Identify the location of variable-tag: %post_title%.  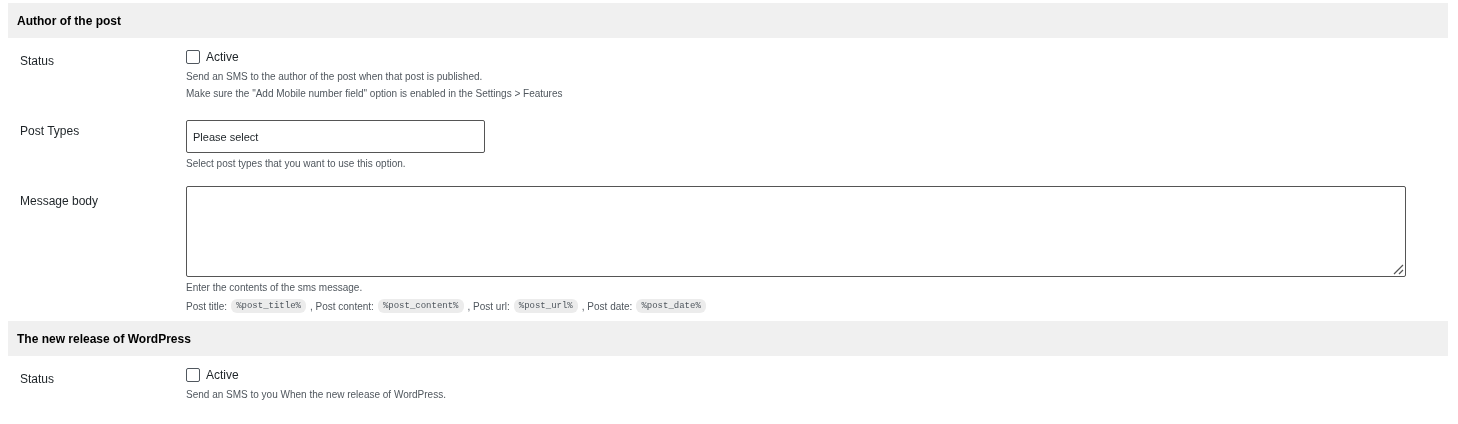
(268, 306).